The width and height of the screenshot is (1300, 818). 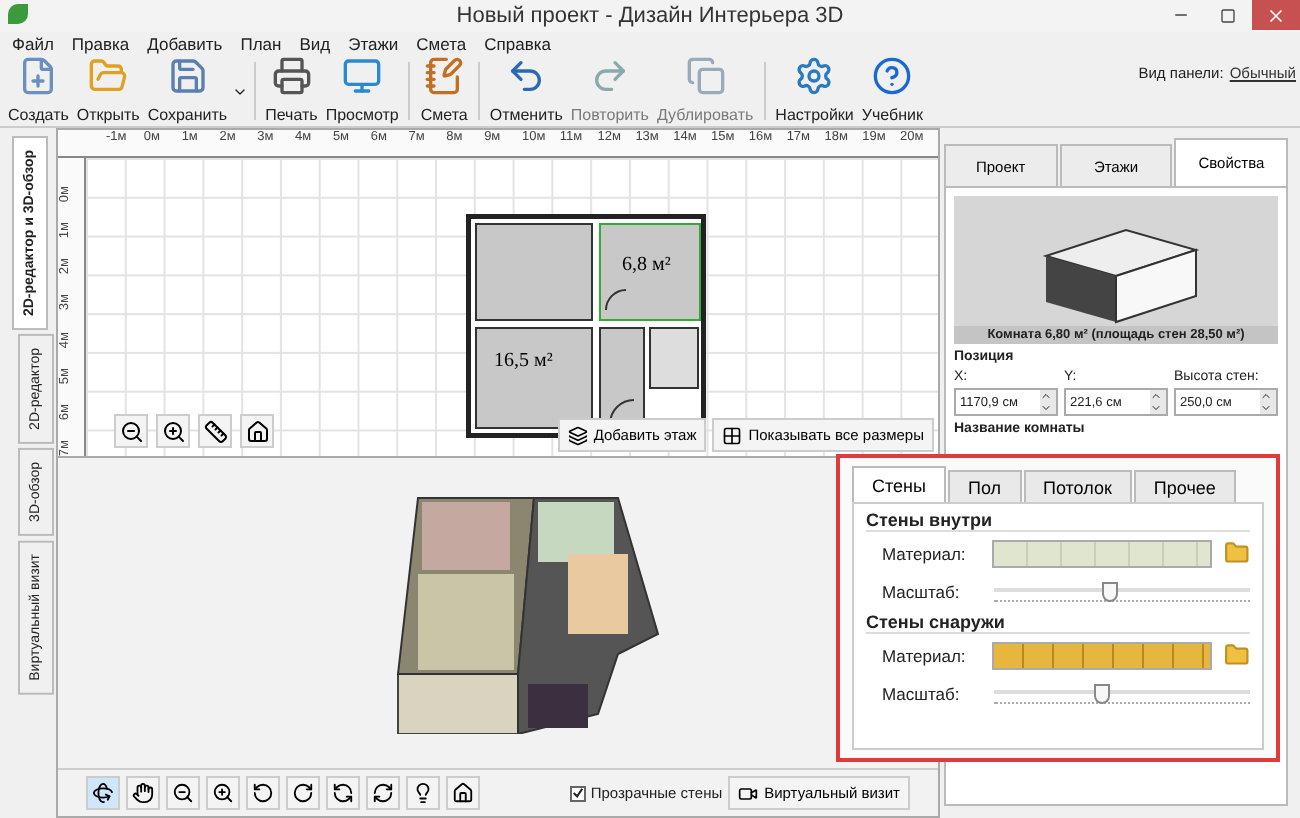 I want to click on layers-icon, so click(x=577, y=435).